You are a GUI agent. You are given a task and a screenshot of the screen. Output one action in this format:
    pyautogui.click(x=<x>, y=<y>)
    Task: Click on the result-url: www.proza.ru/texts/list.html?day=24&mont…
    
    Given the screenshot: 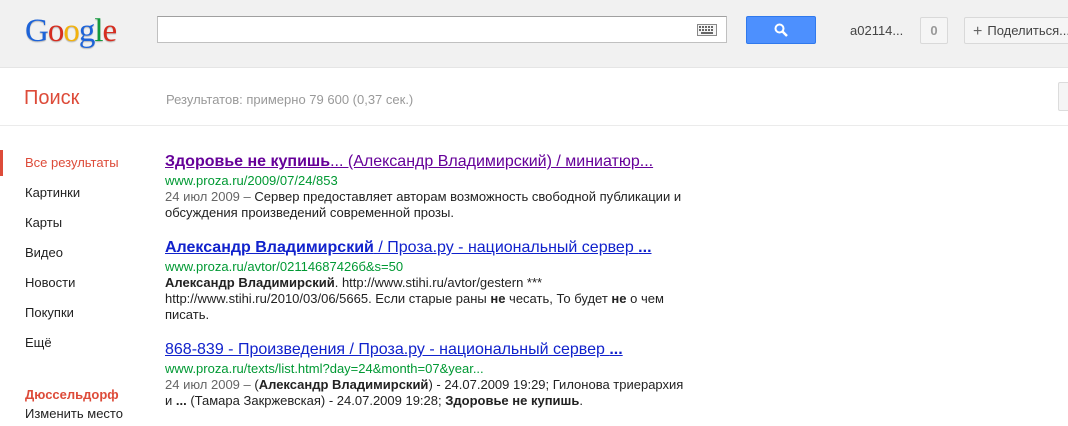 What is the action you would take?
    pyautogui.click(x=324, y=368)
    